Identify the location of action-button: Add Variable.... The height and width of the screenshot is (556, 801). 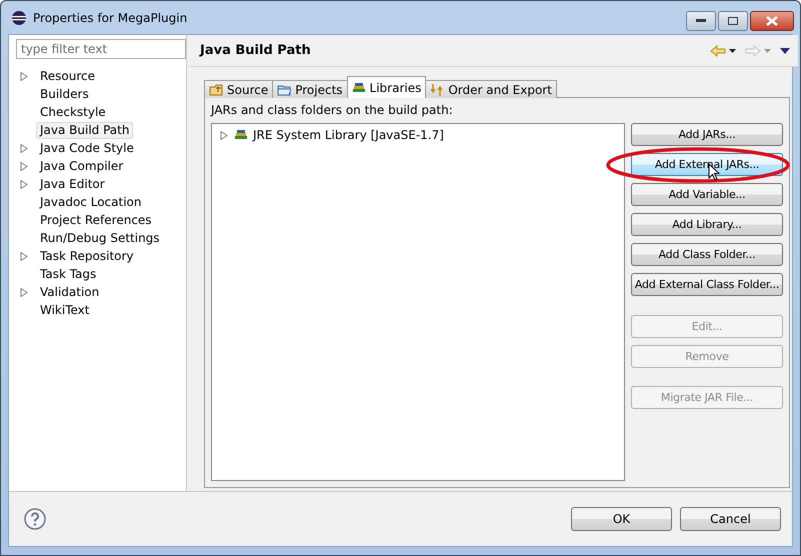
(707, 194).